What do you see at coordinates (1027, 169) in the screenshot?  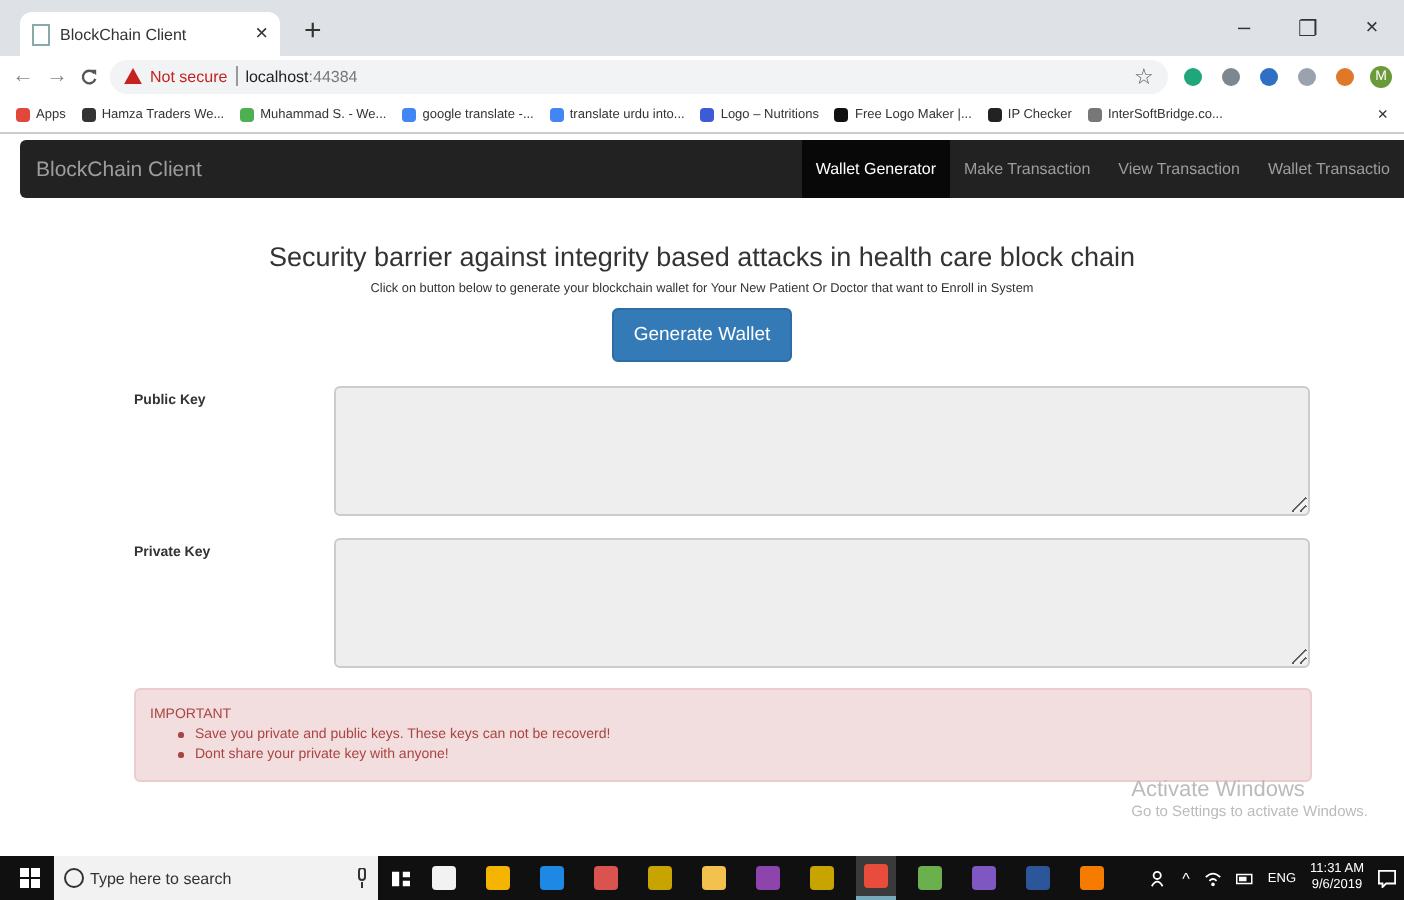 I see `nav-link: Make Transaction` at bounding box center [1027, 169].